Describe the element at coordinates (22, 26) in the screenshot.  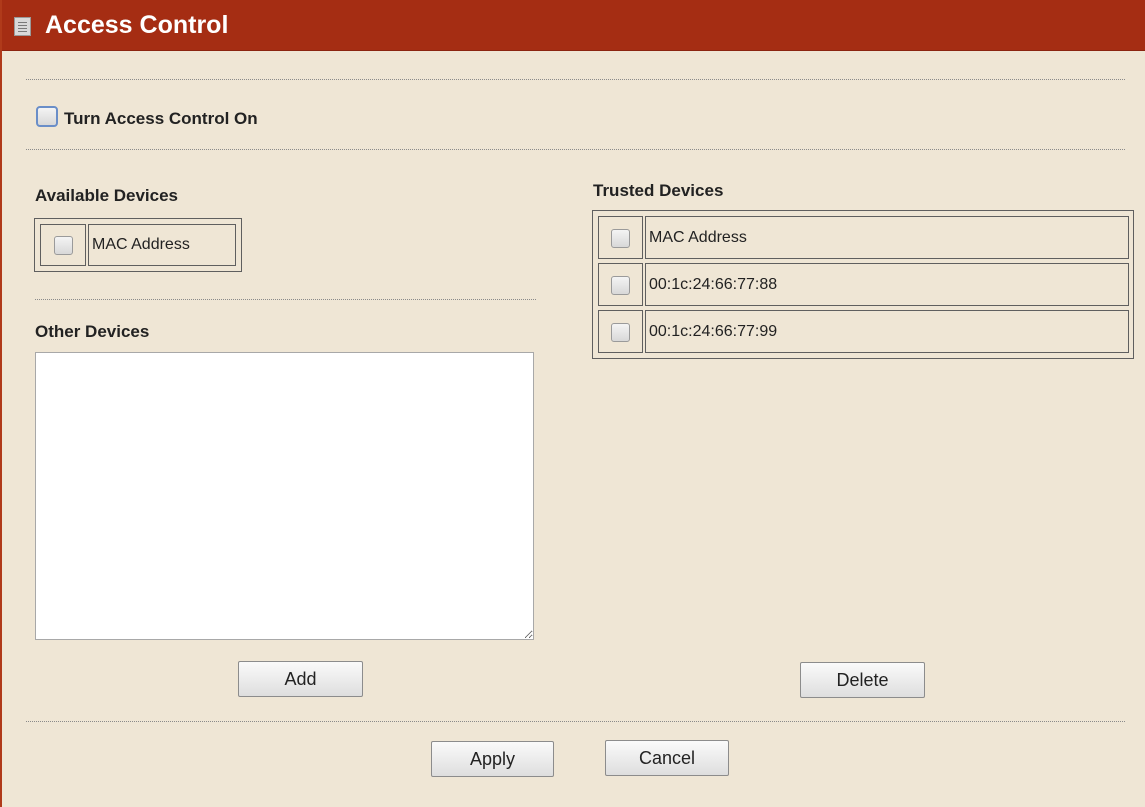
I see `document-list-icon` at that location.